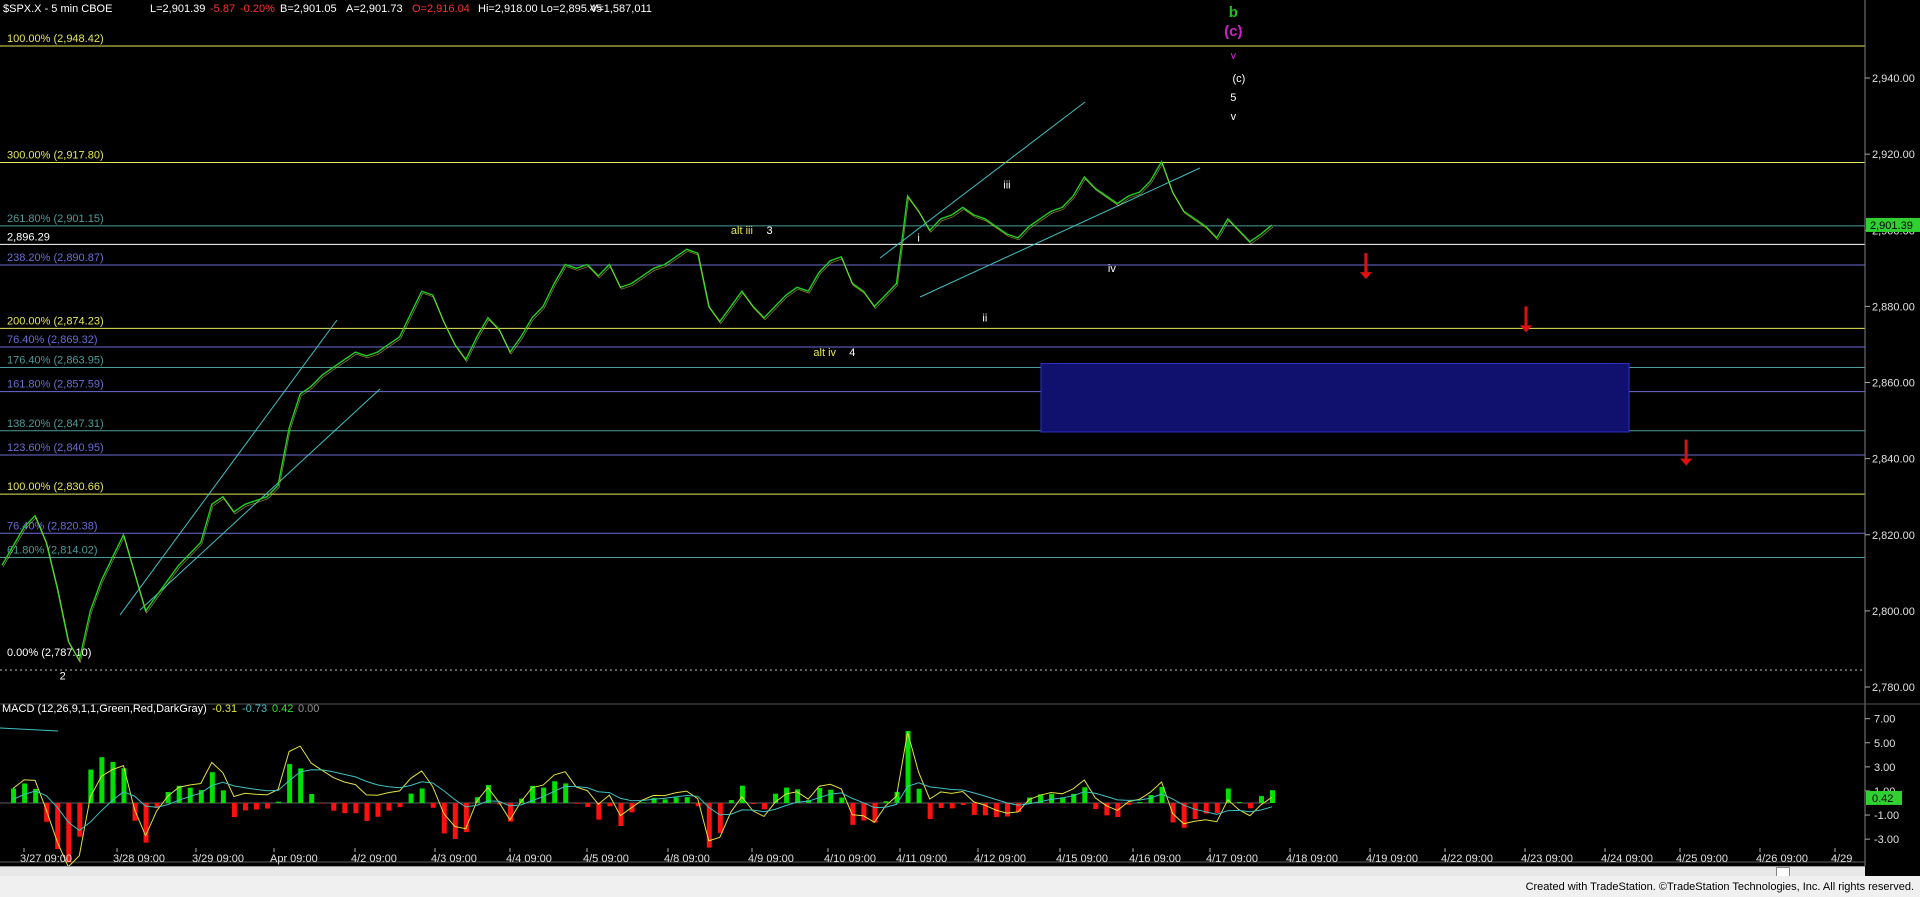 This screenshot has width=1920, height=897. What do you see at coordinates (282, 709) in the screenshot?
I see `macd-value: 0.42` at bounding box center [282, 709].